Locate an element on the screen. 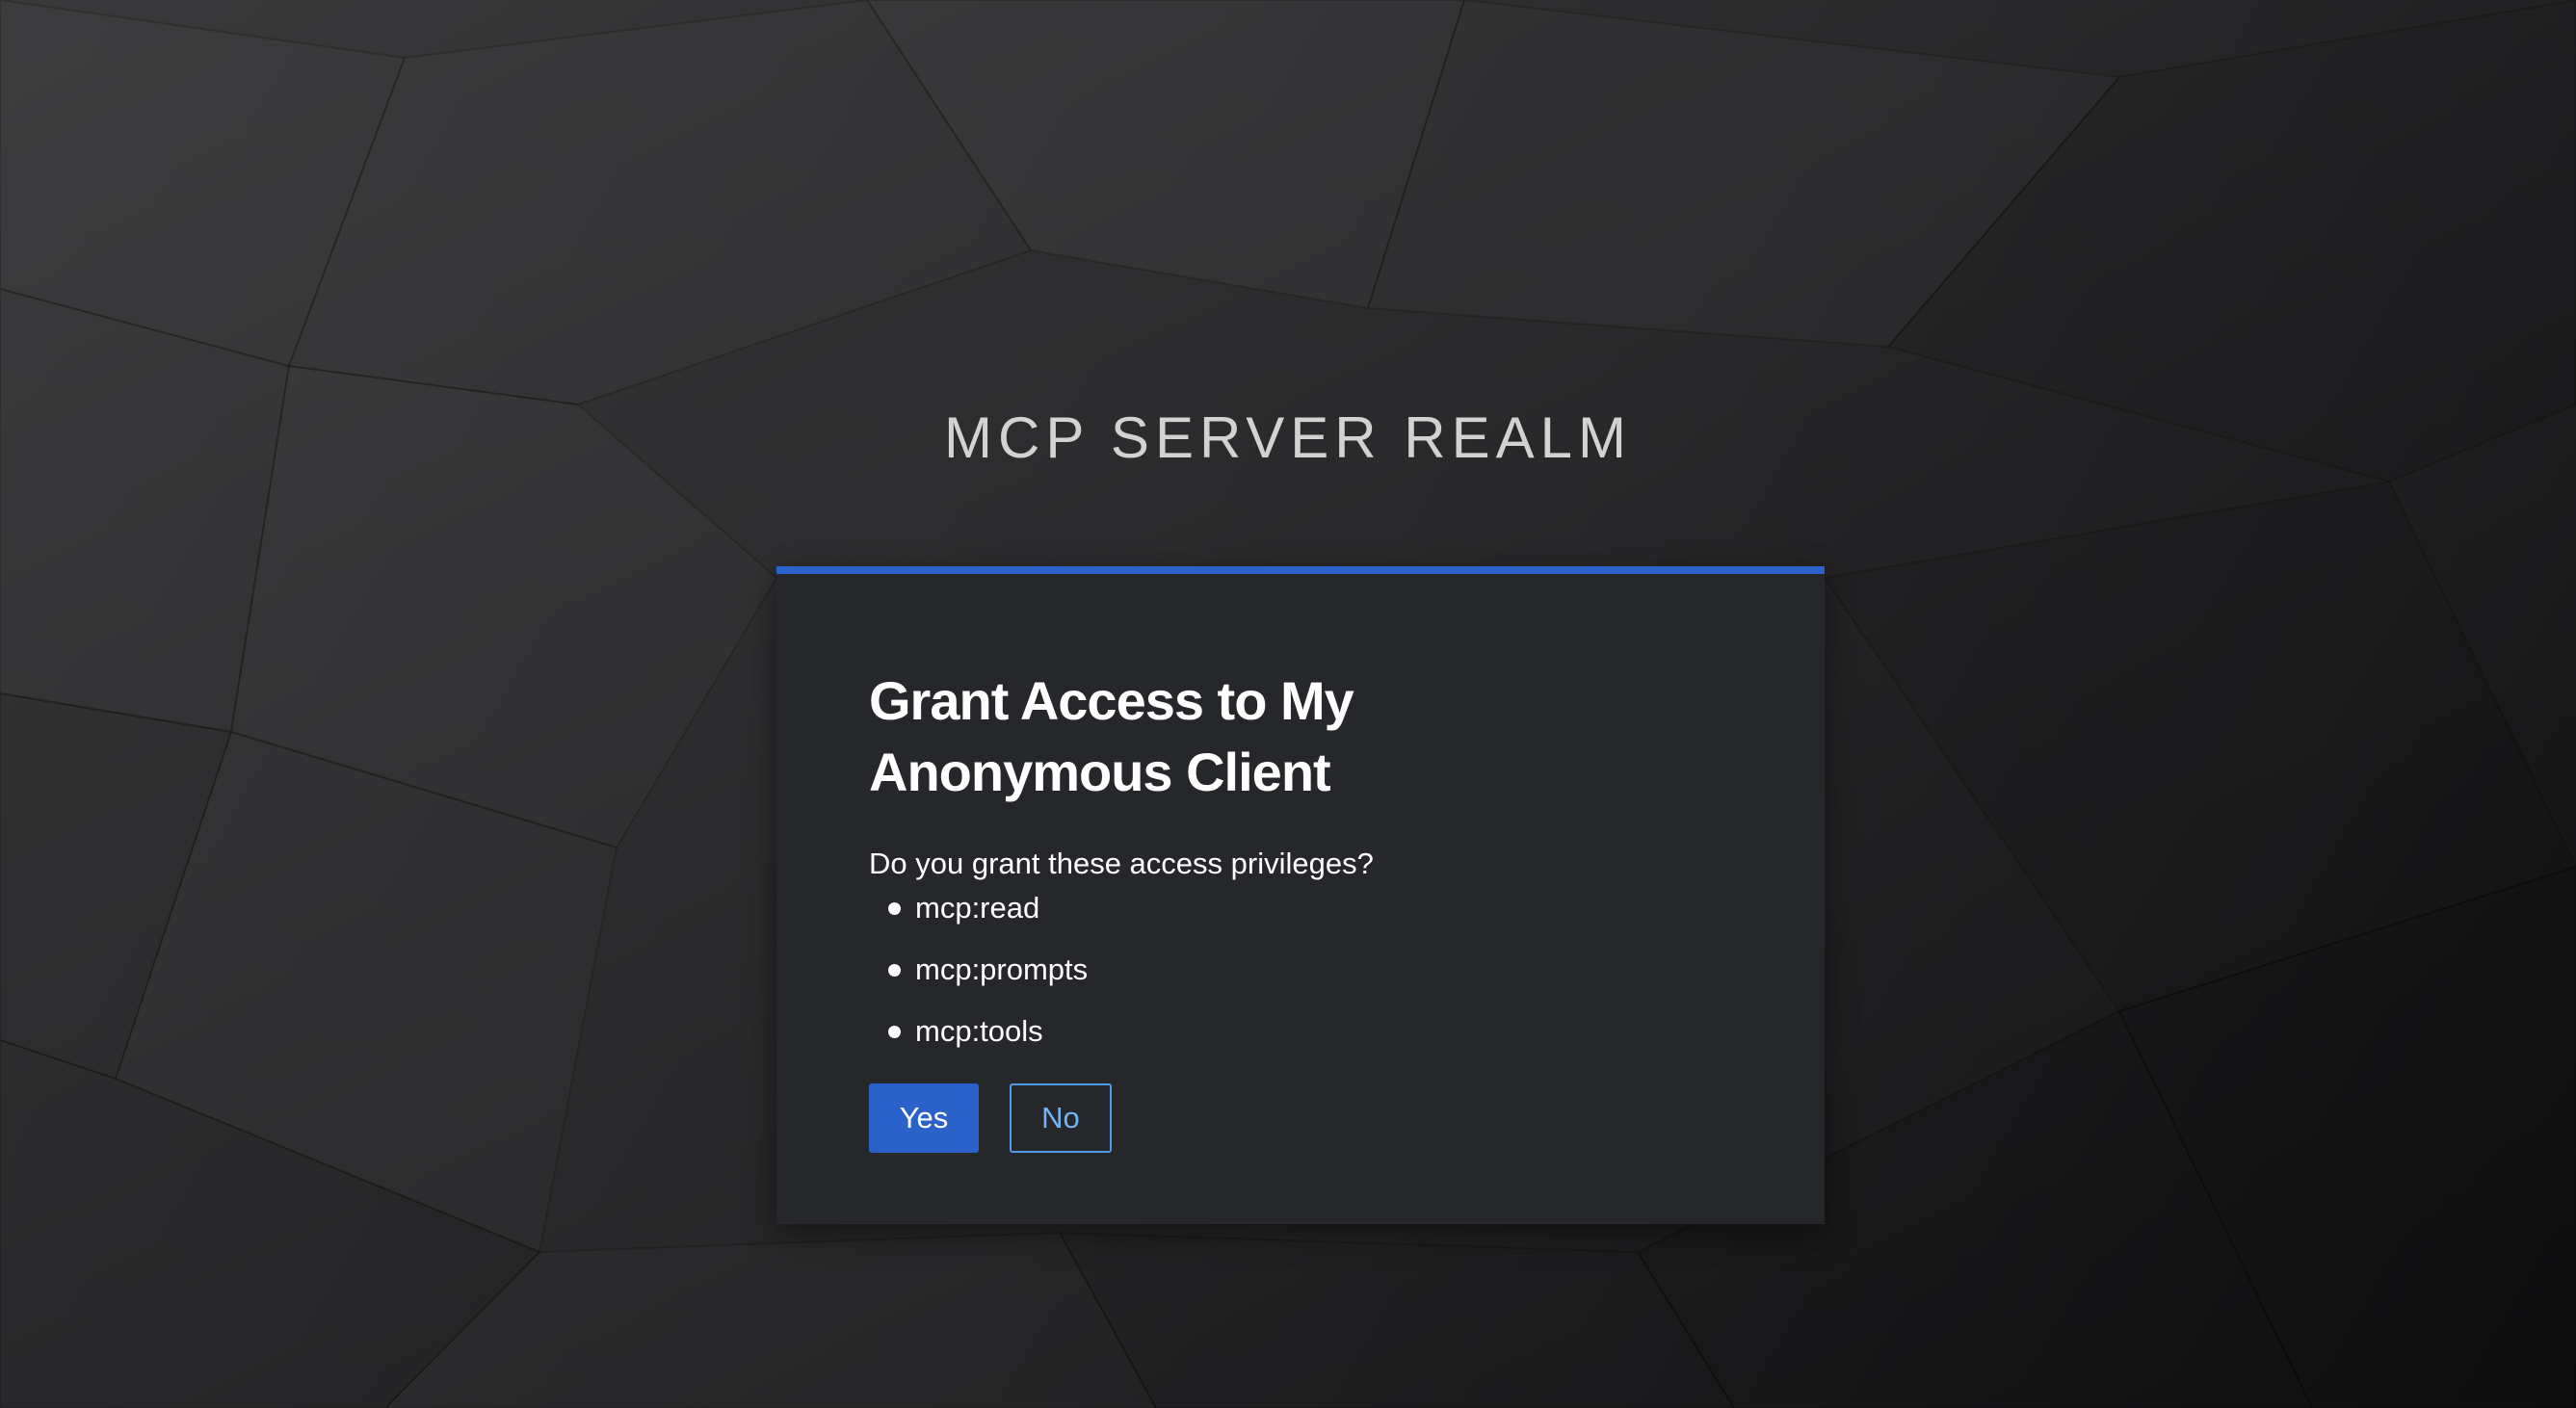  consent-actions: Yes No is located at coordinates (1301, 1118).